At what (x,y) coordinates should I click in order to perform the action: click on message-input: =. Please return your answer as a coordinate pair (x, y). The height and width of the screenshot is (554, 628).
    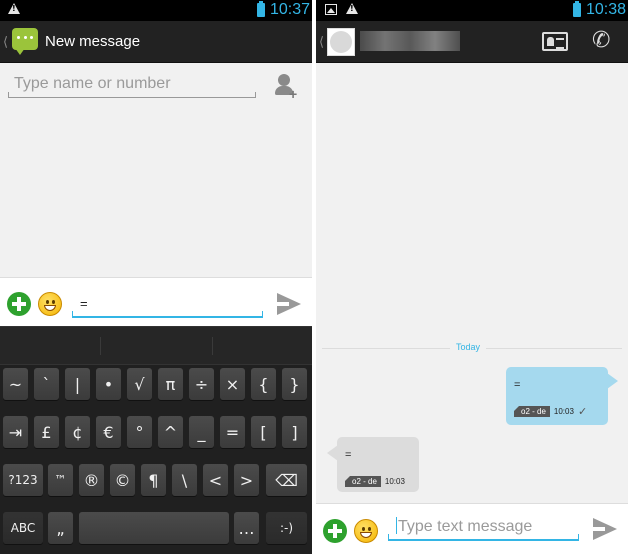
    Looking at the image, I should click on (167, 305).